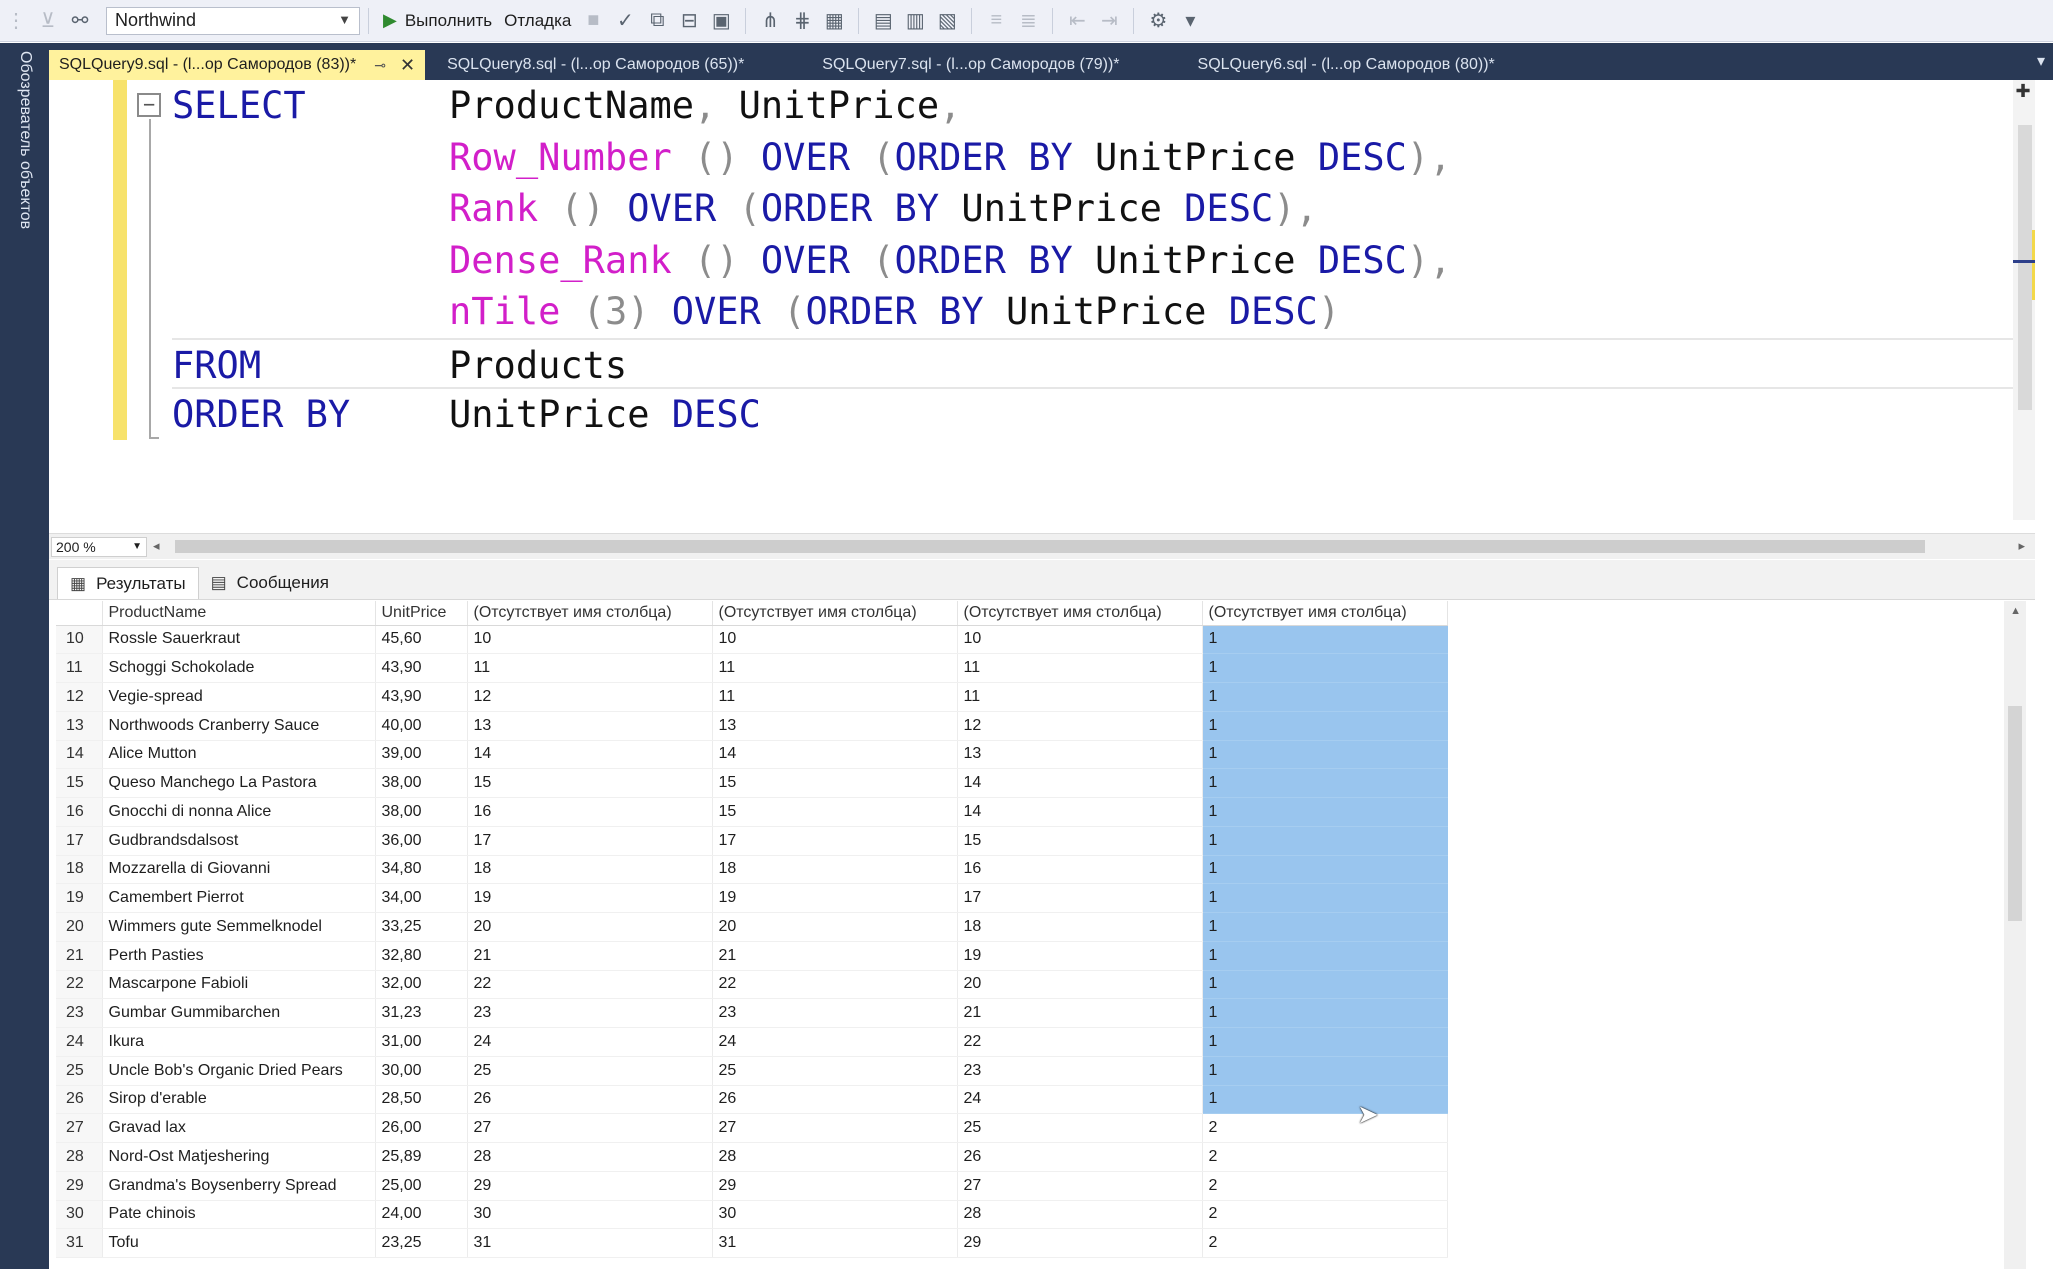 The height and width of the screenshot is (1269, 2053). What do you see at coordinates (2015, 611) in the screenshot?
I see `scroll-up-icon: ▲` at bounding box center [2015, 611].